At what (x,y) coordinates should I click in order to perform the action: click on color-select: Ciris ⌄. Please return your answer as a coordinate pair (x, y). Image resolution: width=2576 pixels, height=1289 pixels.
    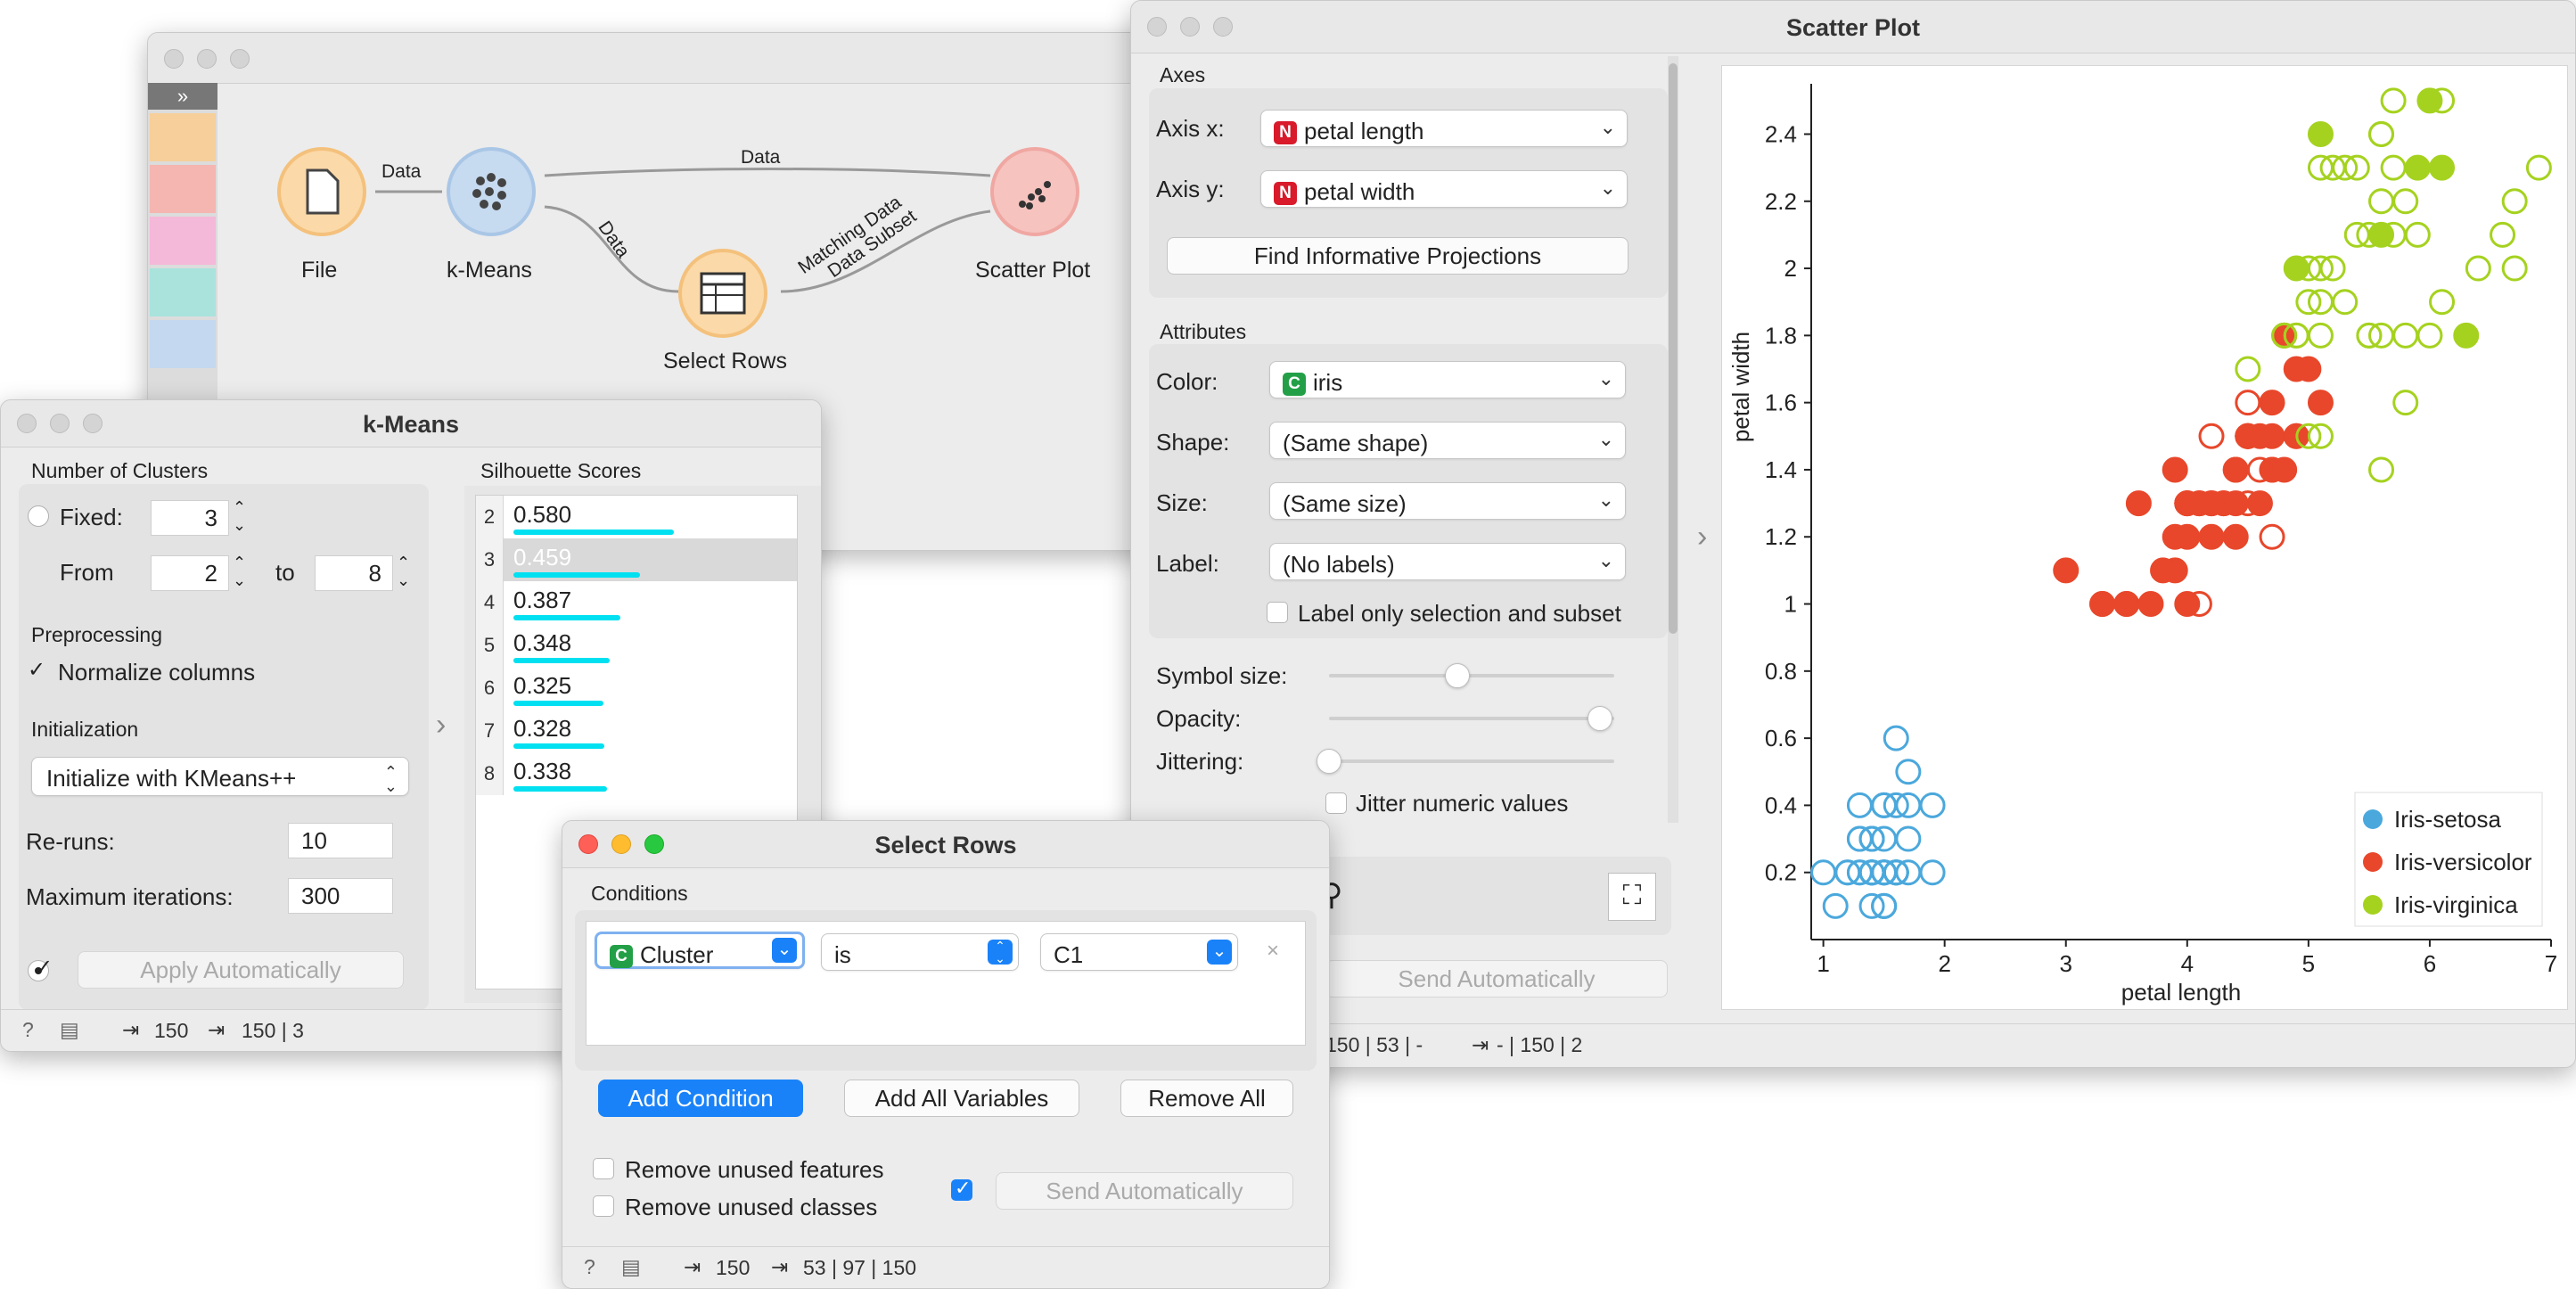
    Looking at the image, I should click on (1448, 380).